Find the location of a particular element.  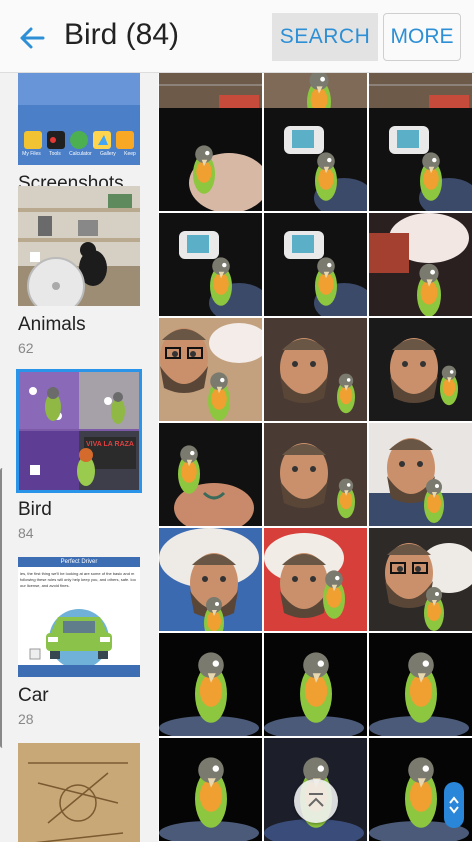

sketch-preview-image is located at coordinates (79, 792).